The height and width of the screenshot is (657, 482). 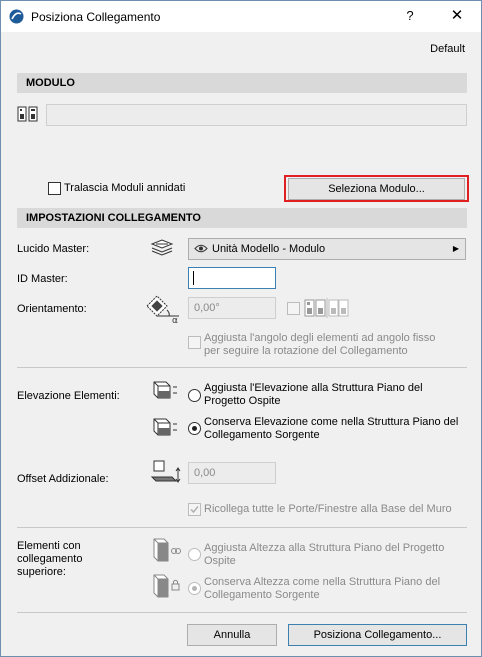 What do you see at coordinates (327, 249) in the screenshot?
I see `master-layer-dropdown: Unità Modello - Modulo ▶` at bounding box center [327, 249].